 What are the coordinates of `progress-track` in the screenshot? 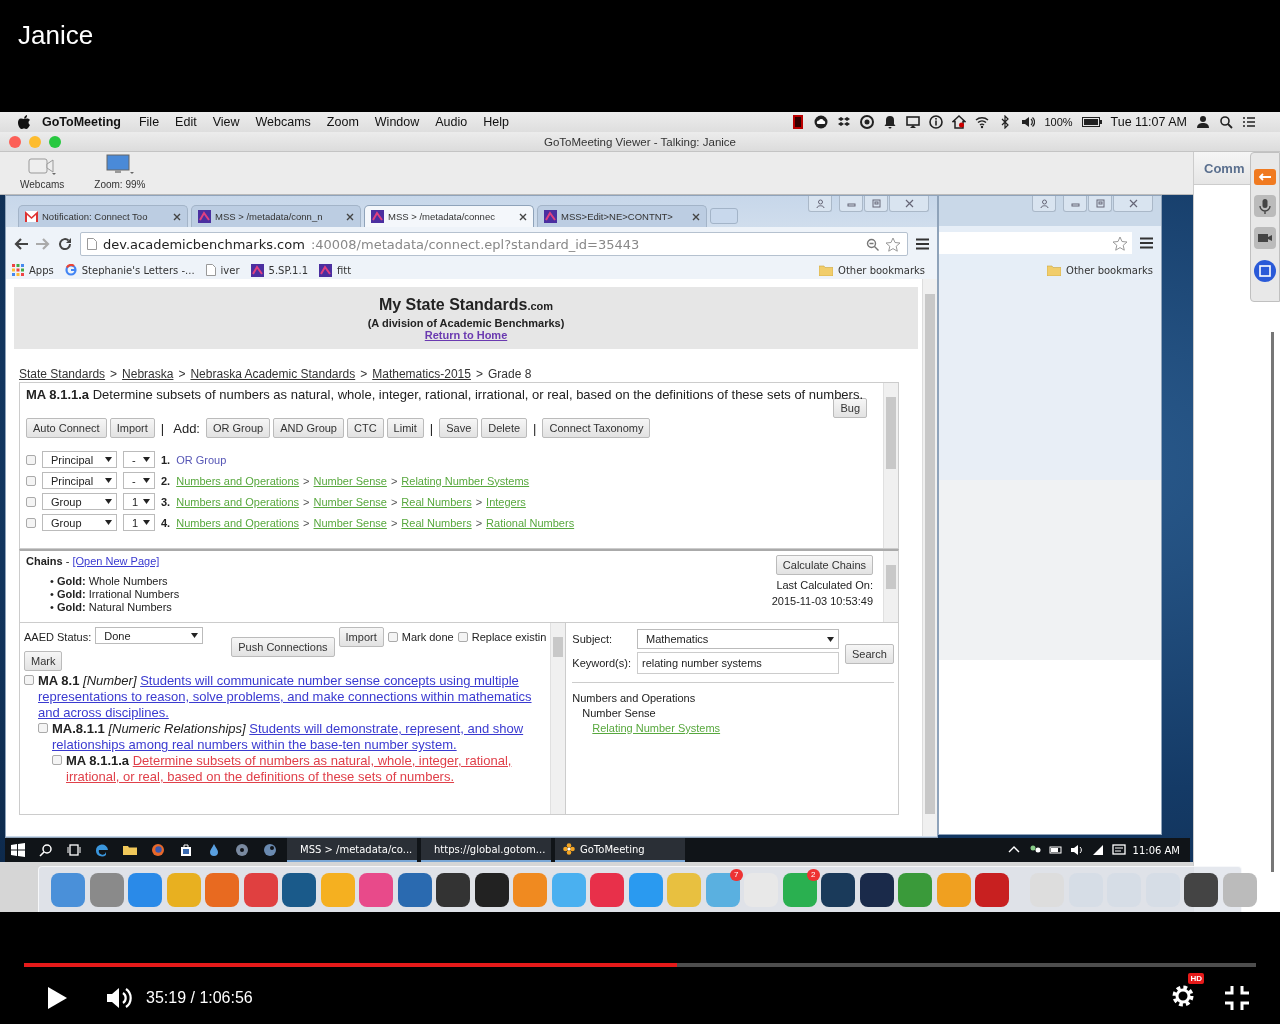 It's located at (640, 965).